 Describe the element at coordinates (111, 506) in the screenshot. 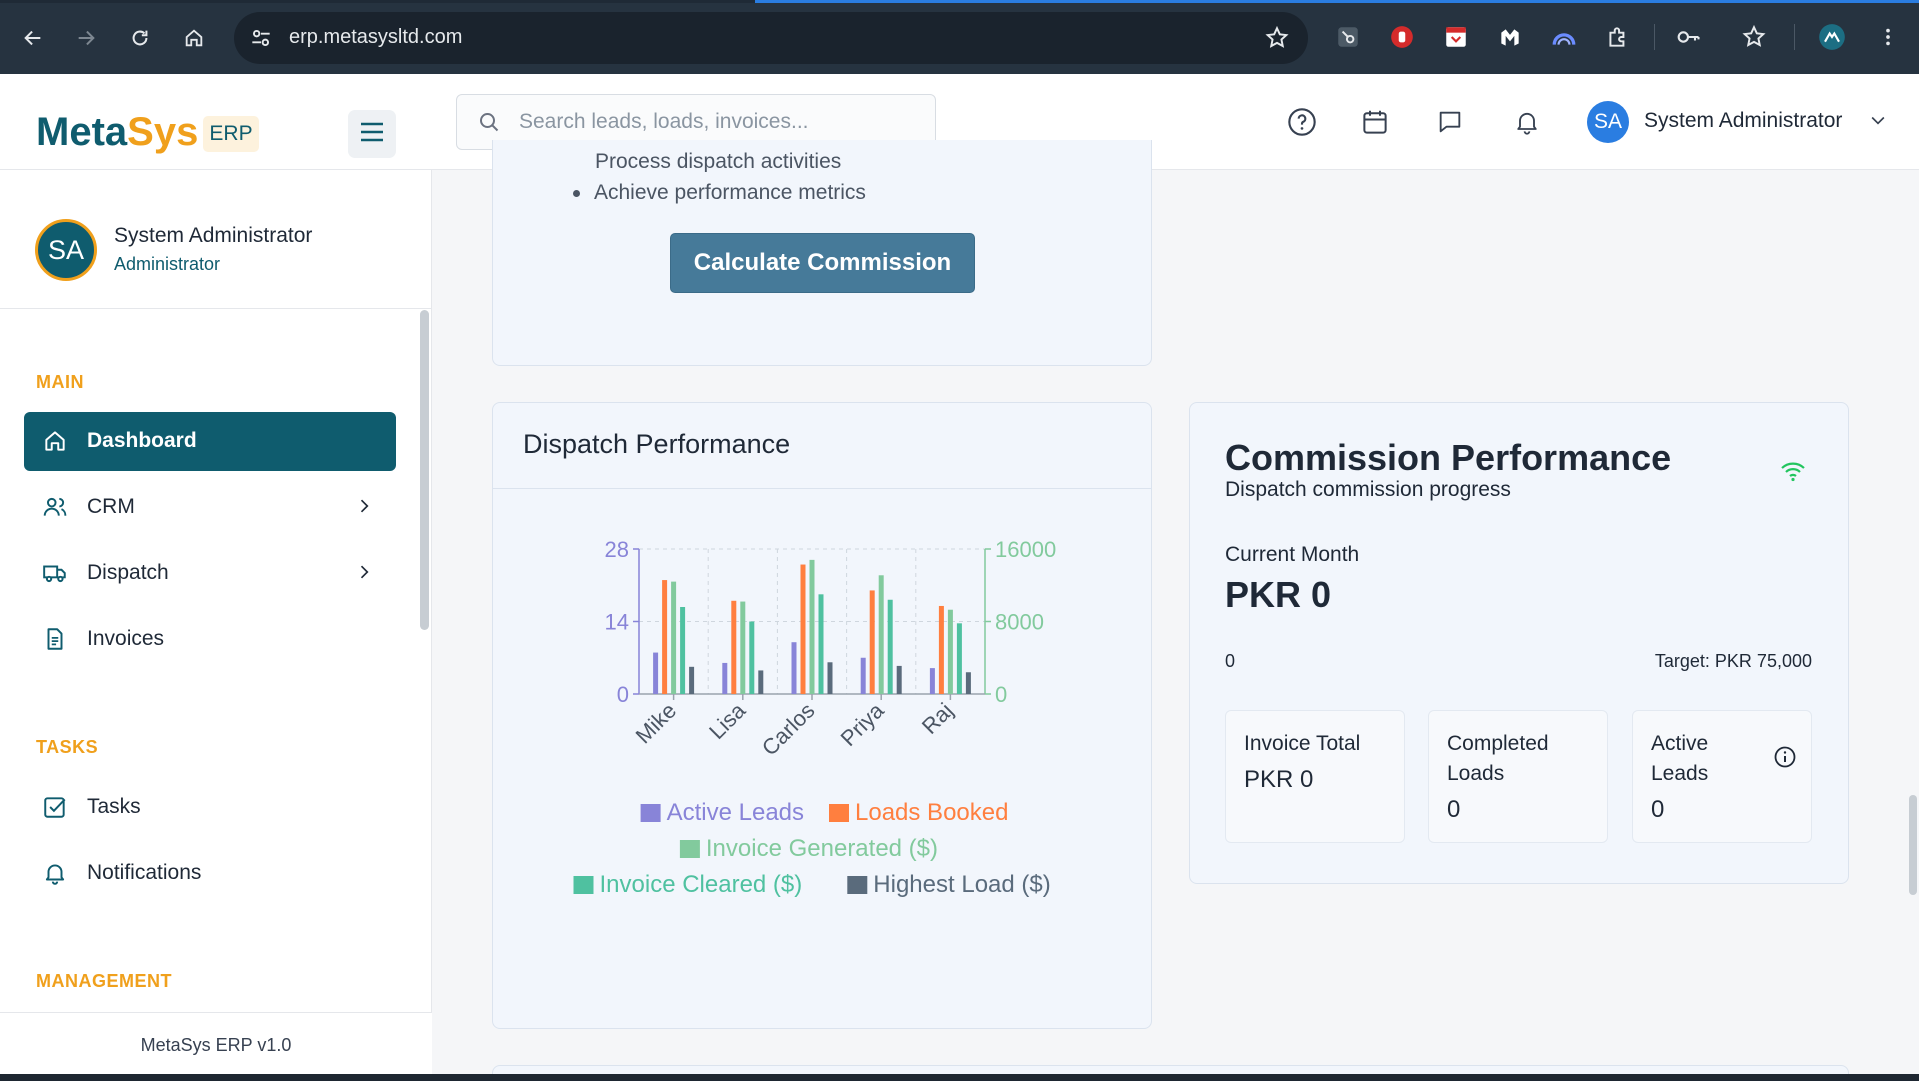

I see `sidebar-item-label: CRM` at that location.